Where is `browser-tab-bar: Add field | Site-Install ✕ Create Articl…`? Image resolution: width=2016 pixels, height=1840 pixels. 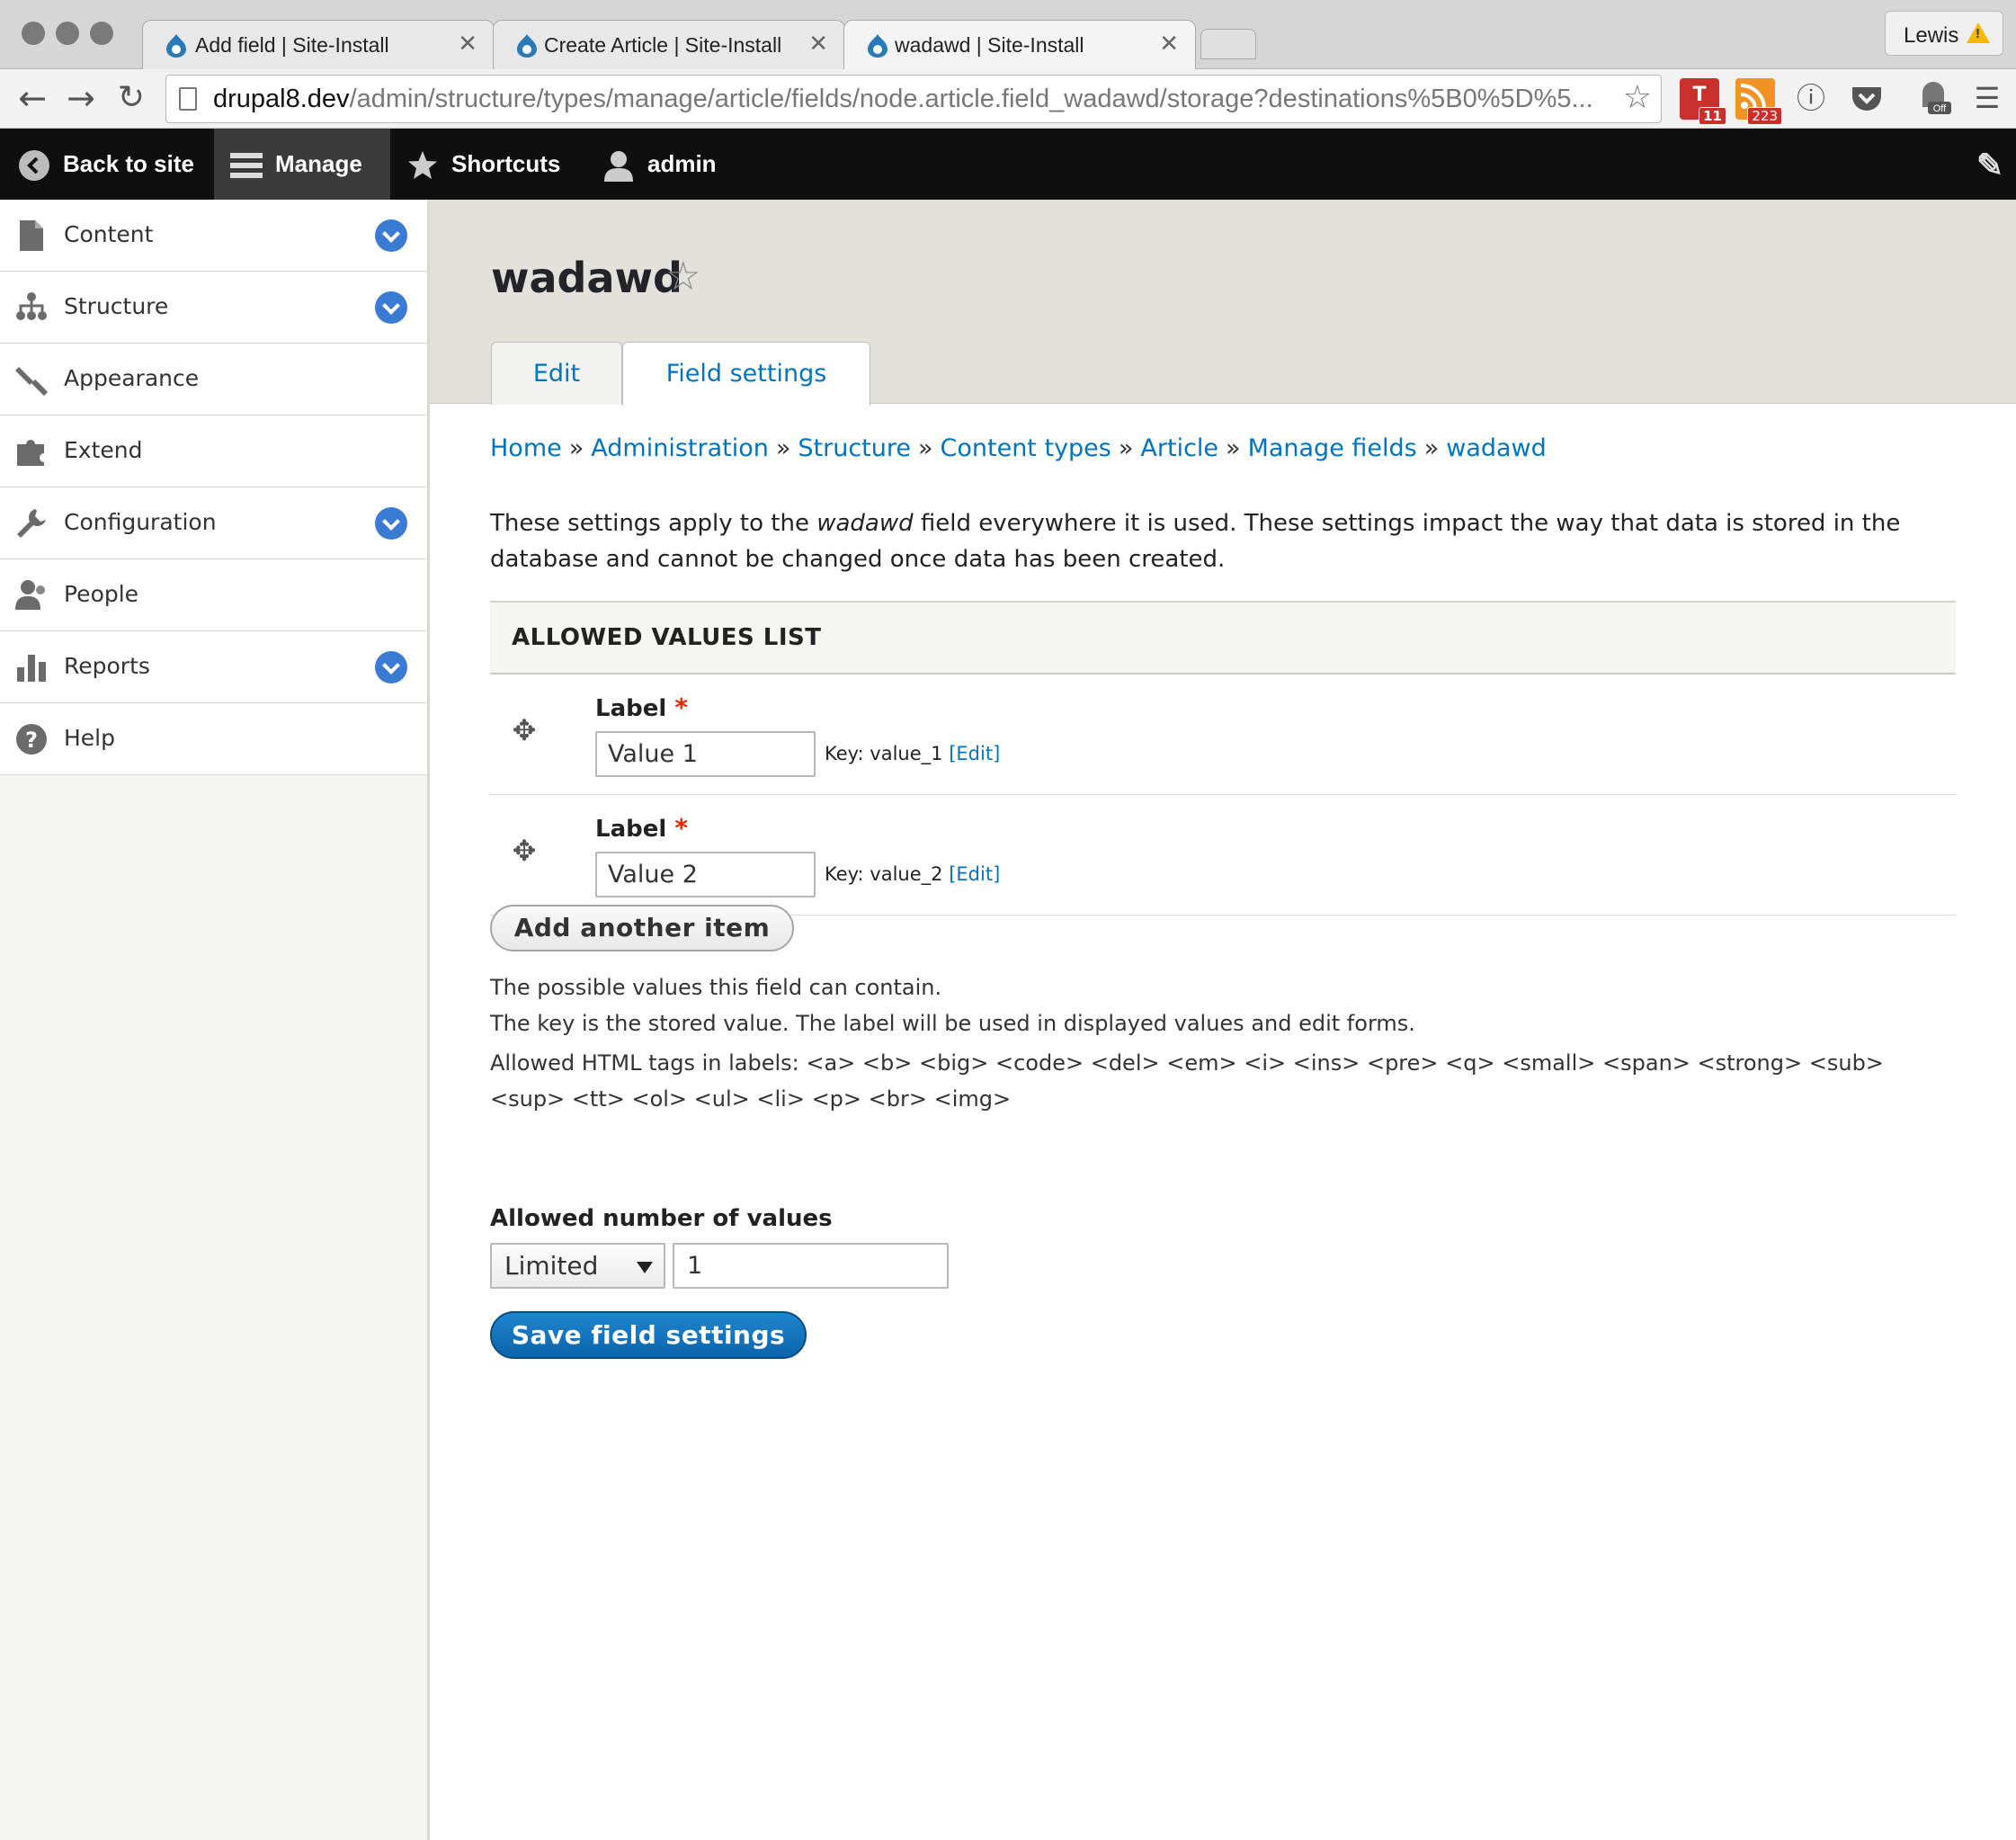 browser-tab-bar: Add field | Site-Install ✕ Create Articl… is located at coordinates (1008, 35).